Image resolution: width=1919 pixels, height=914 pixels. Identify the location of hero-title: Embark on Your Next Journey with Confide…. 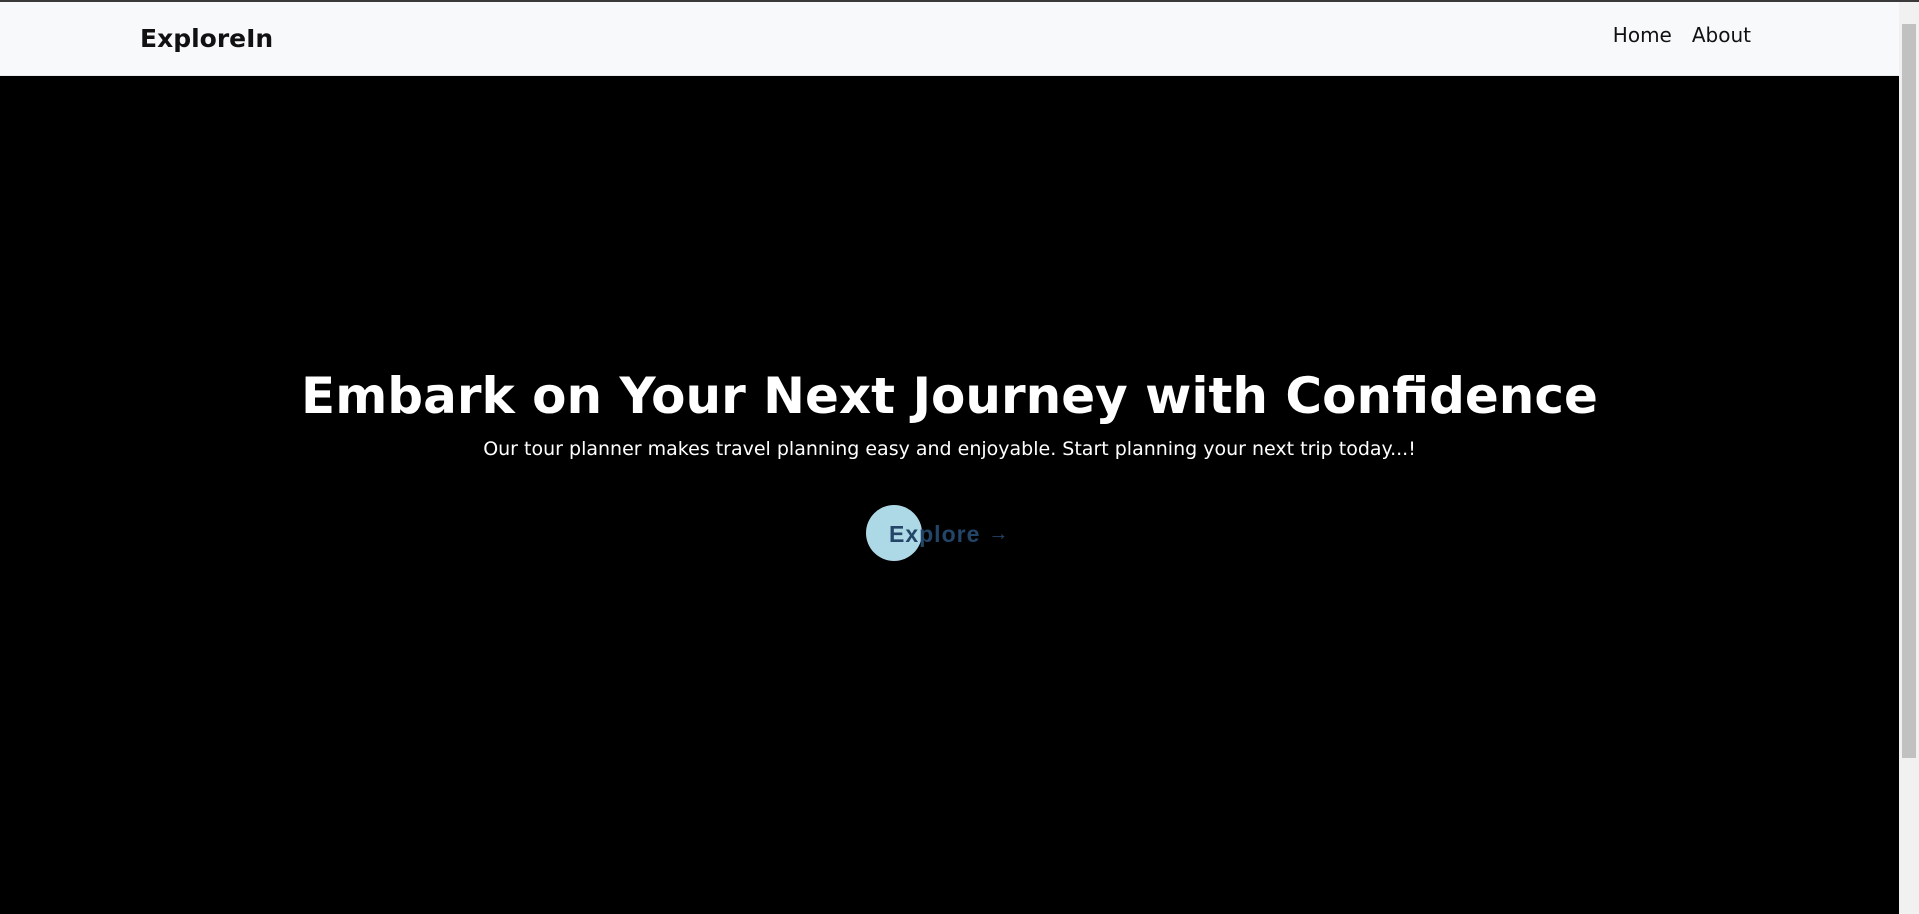
(949, 396).